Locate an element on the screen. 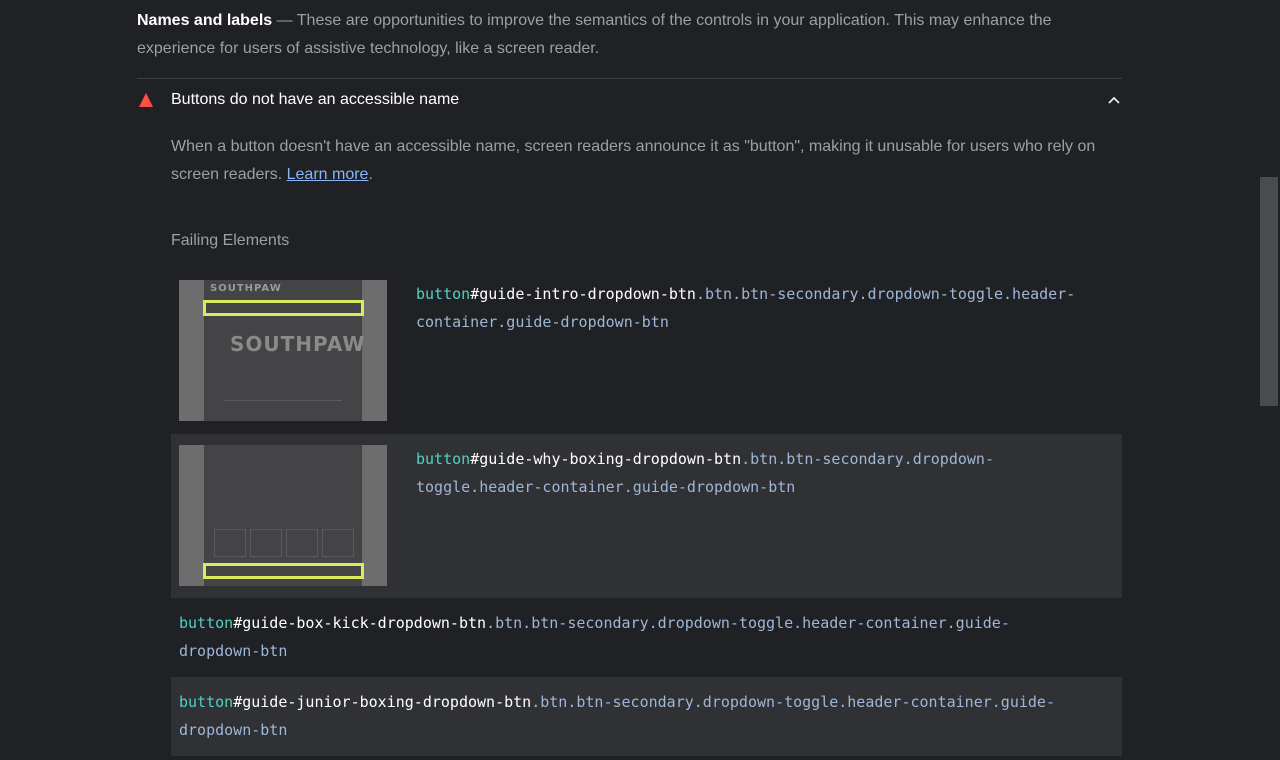 The height and width of the screenshot is (760, 1280). selector-id: #guide-why-boxing-dropdown-btn is located at coordinates (606, 459).